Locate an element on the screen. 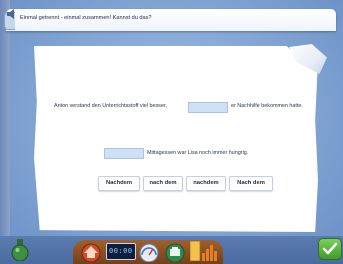 Image resolution: width=343 pixels, height=264 pixels. sentence1-after: er Nachhilfe bekommen hatte. is located at coordinates (267, 106).